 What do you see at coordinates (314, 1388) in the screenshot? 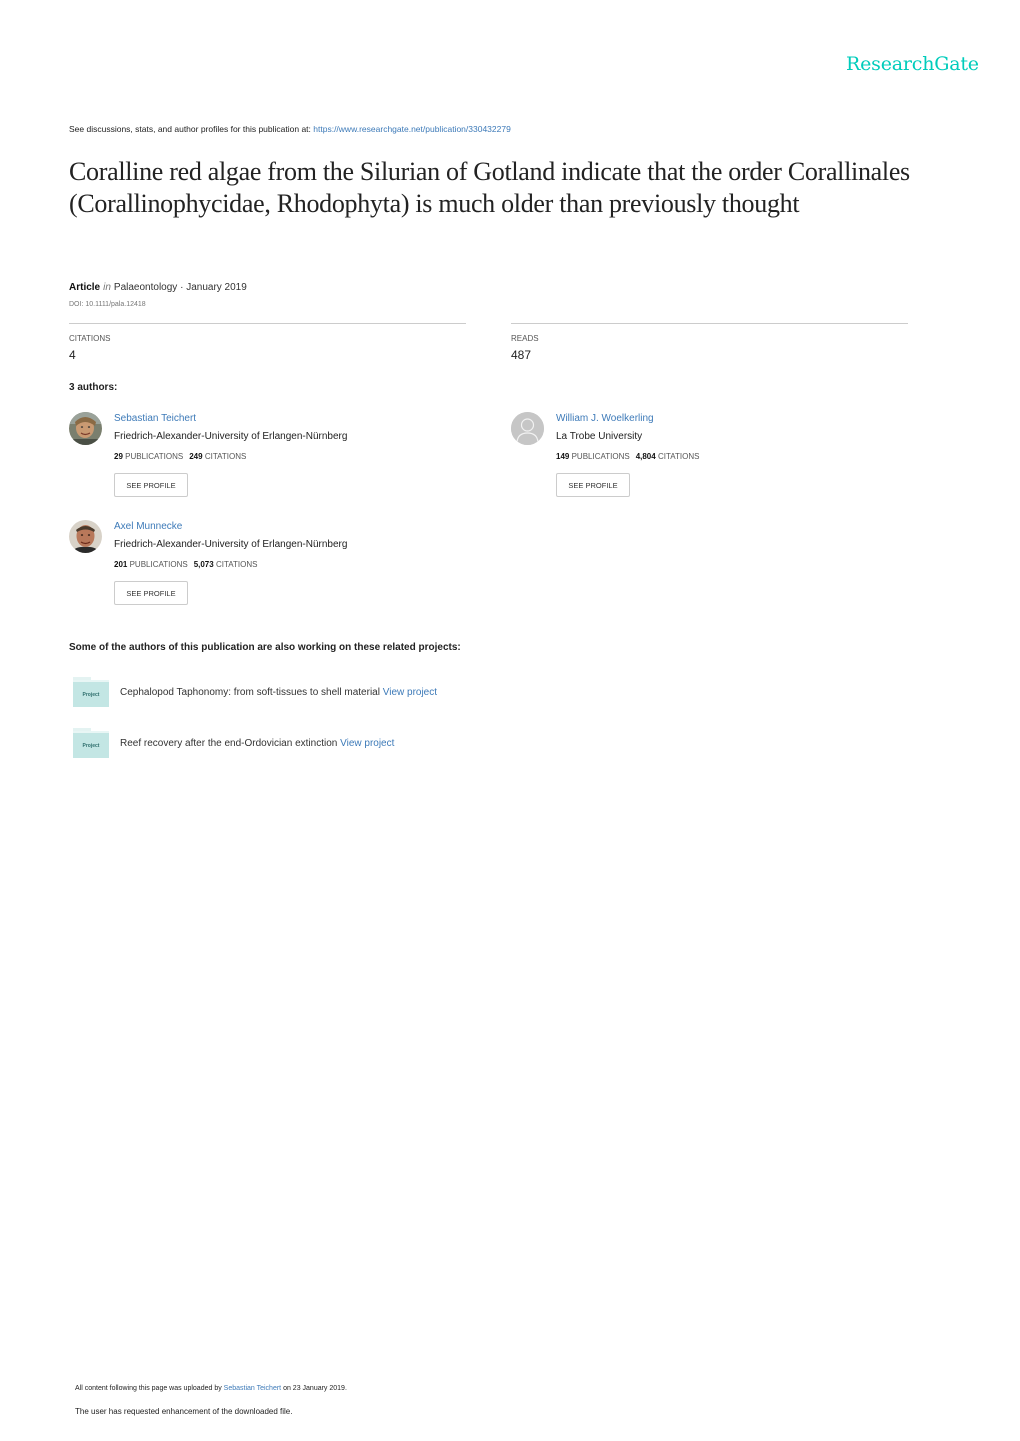
I see `upload-suffix: on 23 January 2019.` at bounding box center [314, 1388].